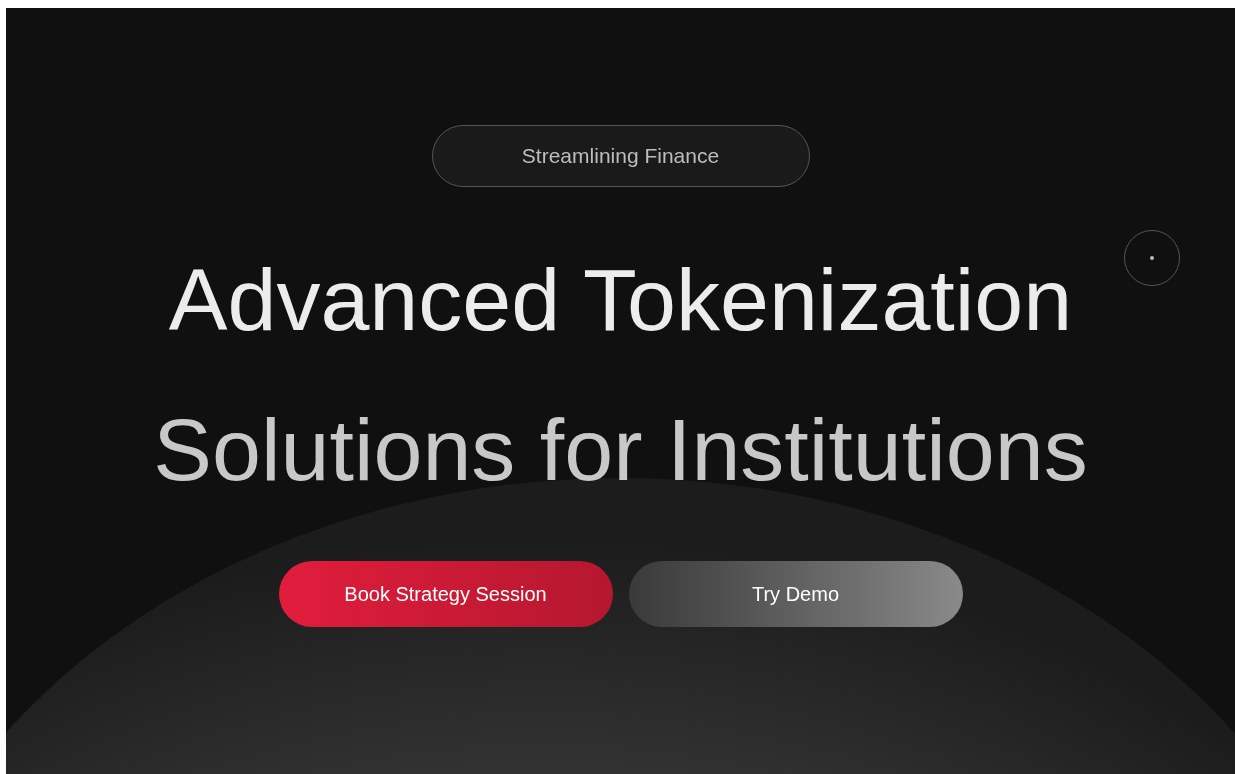  What do you see at coordinates (620, 156) in the screenshot?
I see `tagline-badge: Streamlining Finance` at bounding box center [620, 156].